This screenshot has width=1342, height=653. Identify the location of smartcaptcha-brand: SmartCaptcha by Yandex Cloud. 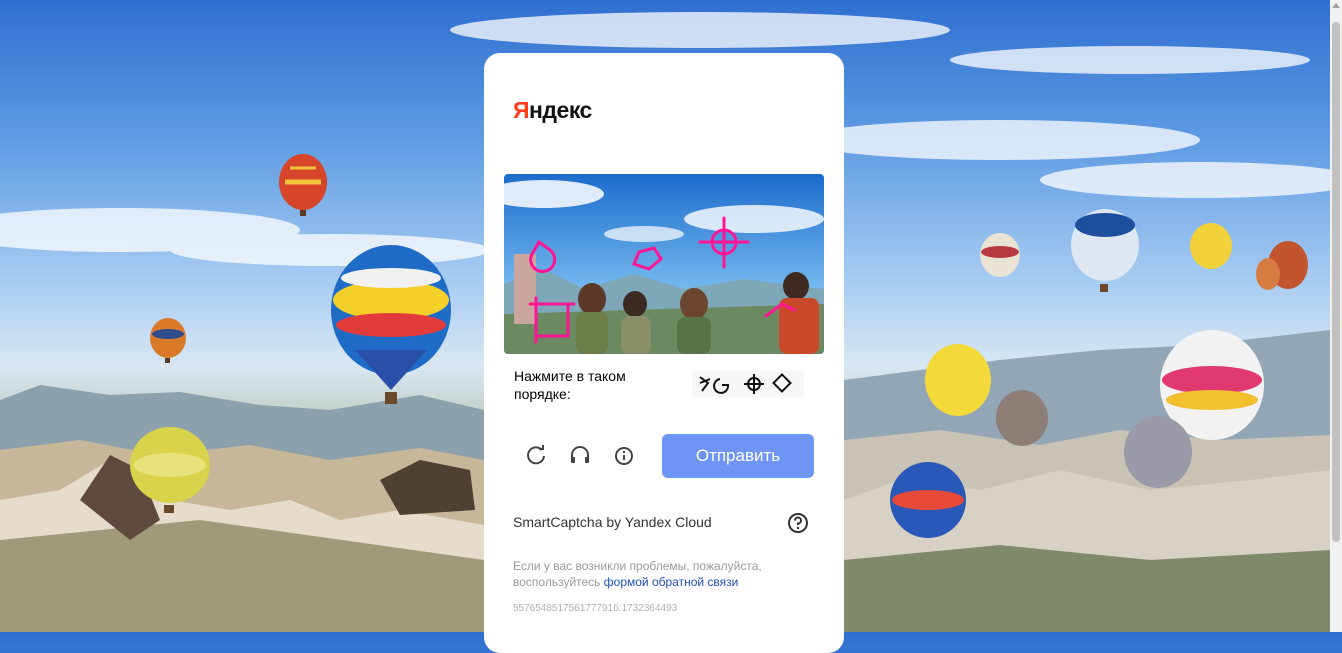
(612, 522).